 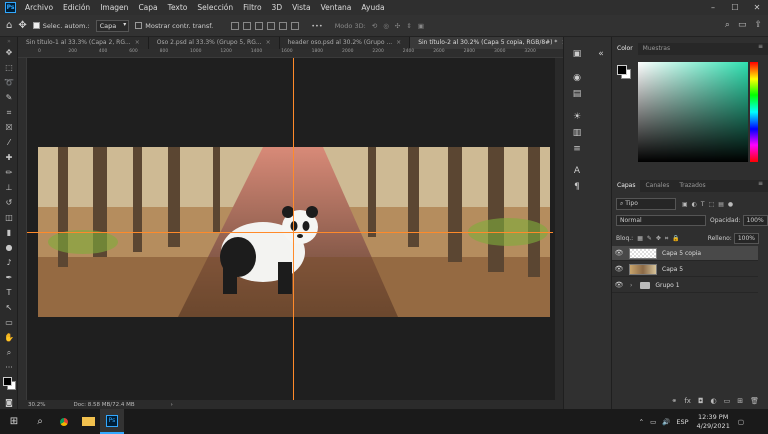 I want to click on scale-3d-icon: ▣, so click(x=421, y=26).